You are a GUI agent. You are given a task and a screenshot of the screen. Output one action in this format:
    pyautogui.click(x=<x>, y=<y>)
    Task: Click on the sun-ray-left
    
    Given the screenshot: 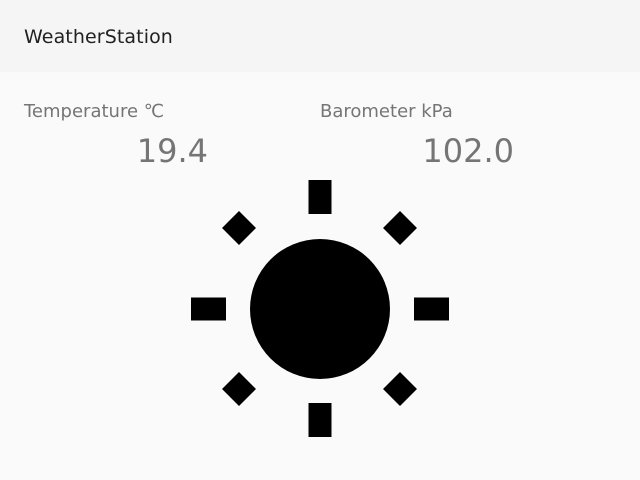 What is the action you would take?
    pyautogui.click(x=208, y=309)
    